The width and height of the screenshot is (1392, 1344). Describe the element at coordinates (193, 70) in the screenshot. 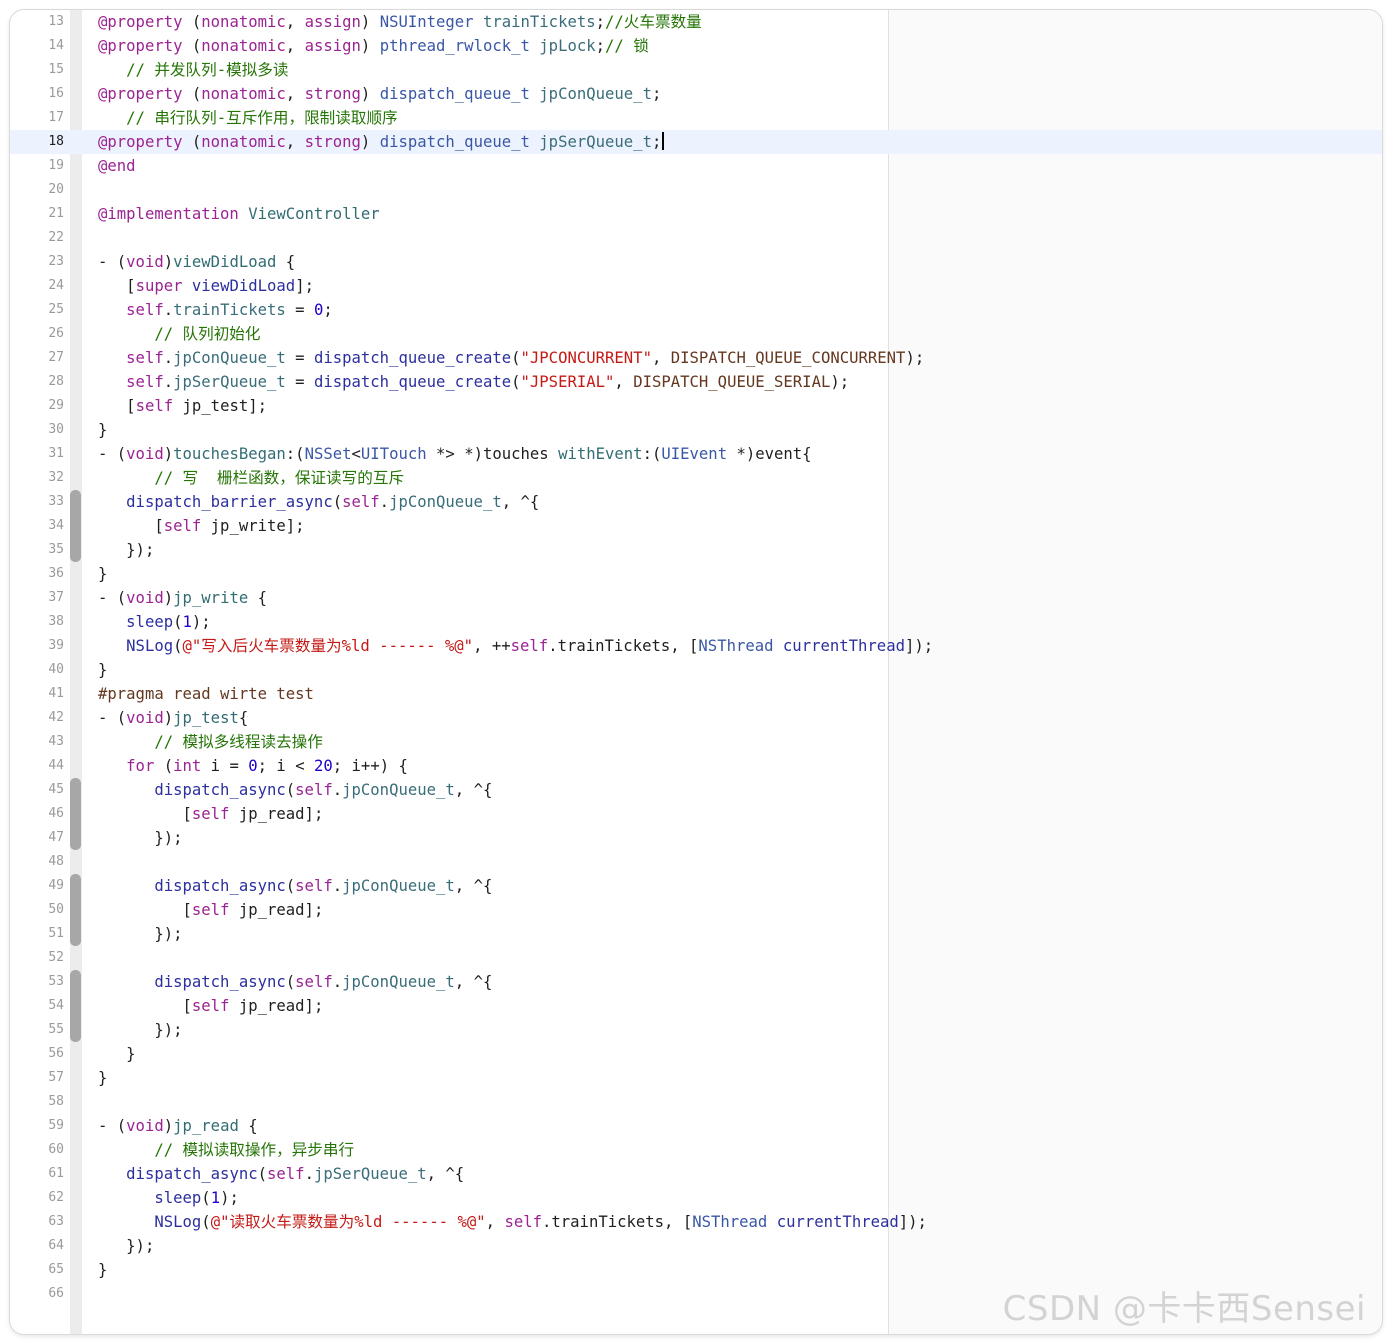

I see `code-text: // 并发队列-模拟多读` at that location.